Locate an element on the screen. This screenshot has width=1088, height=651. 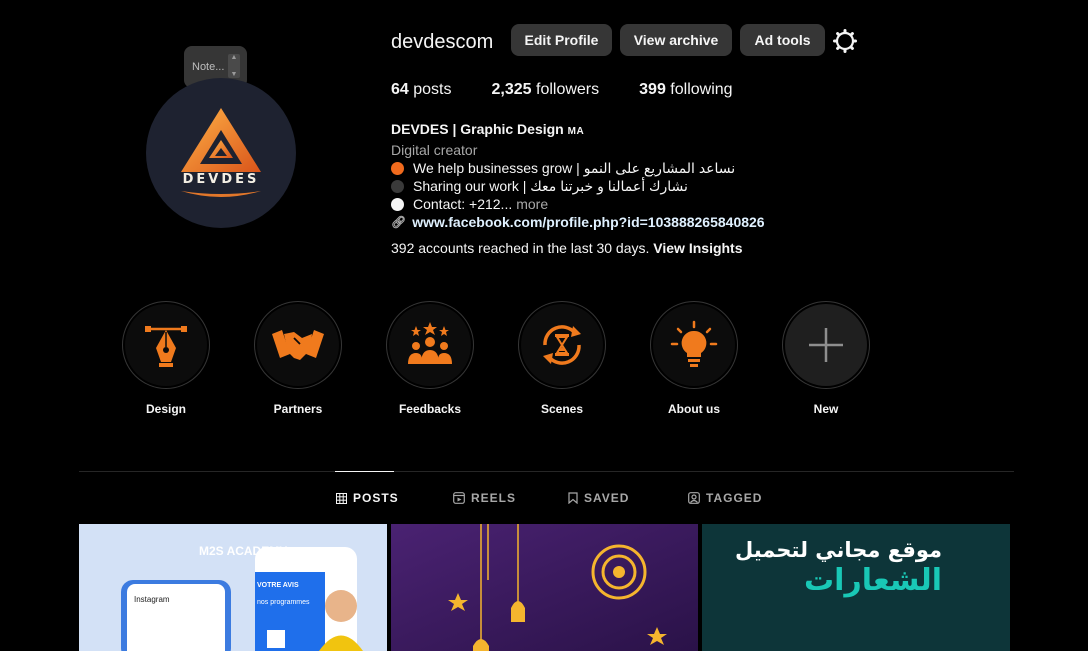
black-circle-icon is located at coordinates (397, 186).